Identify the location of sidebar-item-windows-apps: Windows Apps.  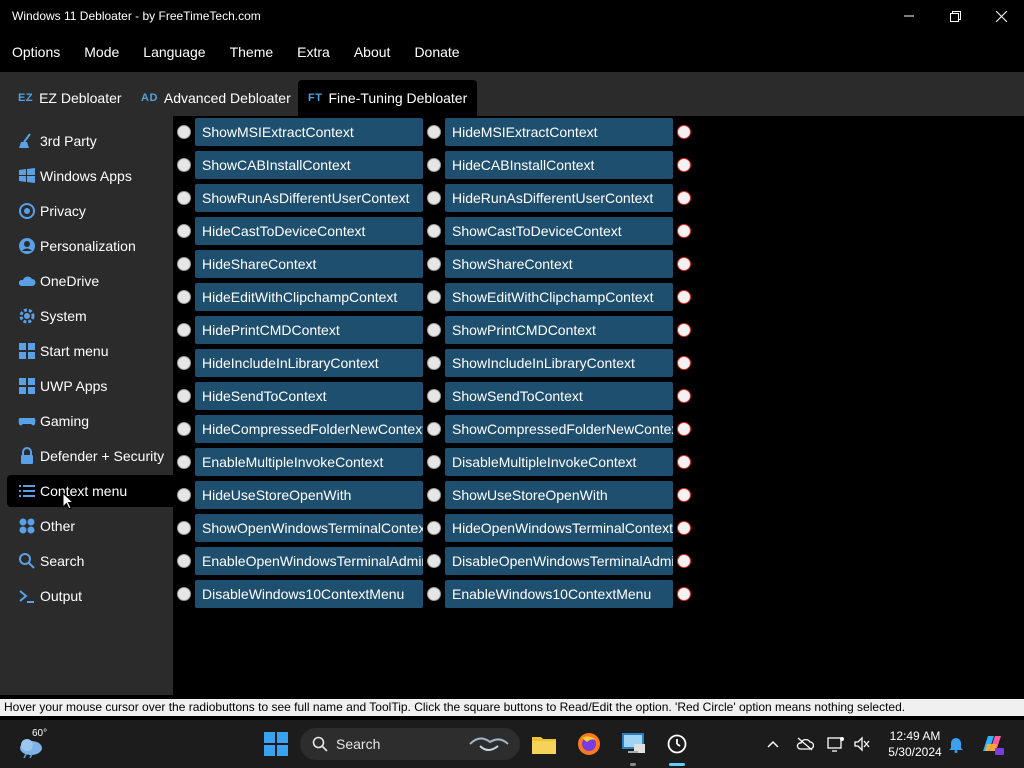
(90, 176).